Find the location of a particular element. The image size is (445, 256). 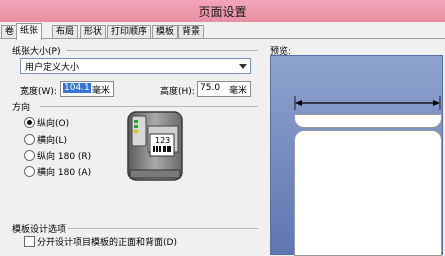

tab-paper: 纸张 is located at coordinates (29, 31).